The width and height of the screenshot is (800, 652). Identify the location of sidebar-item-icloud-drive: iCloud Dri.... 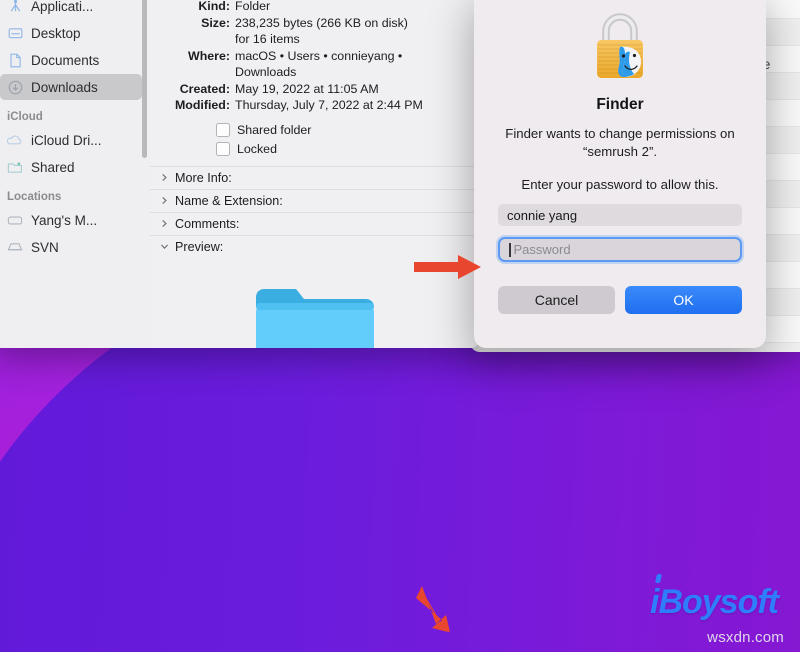
(71, 140).